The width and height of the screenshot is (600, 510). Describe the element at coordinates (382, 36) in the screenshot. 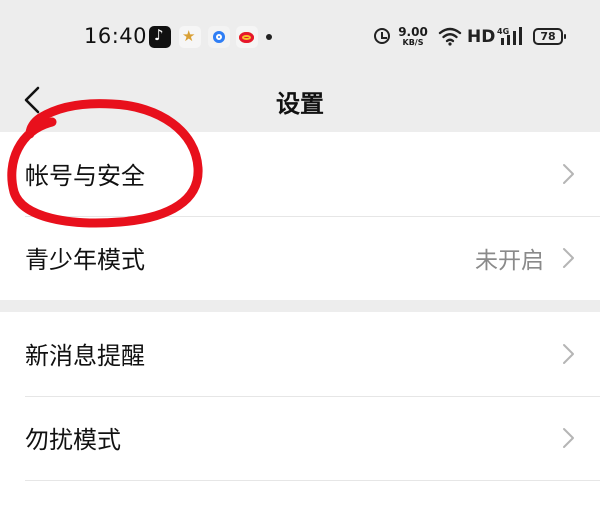

I see `alarm-icon` at that location.